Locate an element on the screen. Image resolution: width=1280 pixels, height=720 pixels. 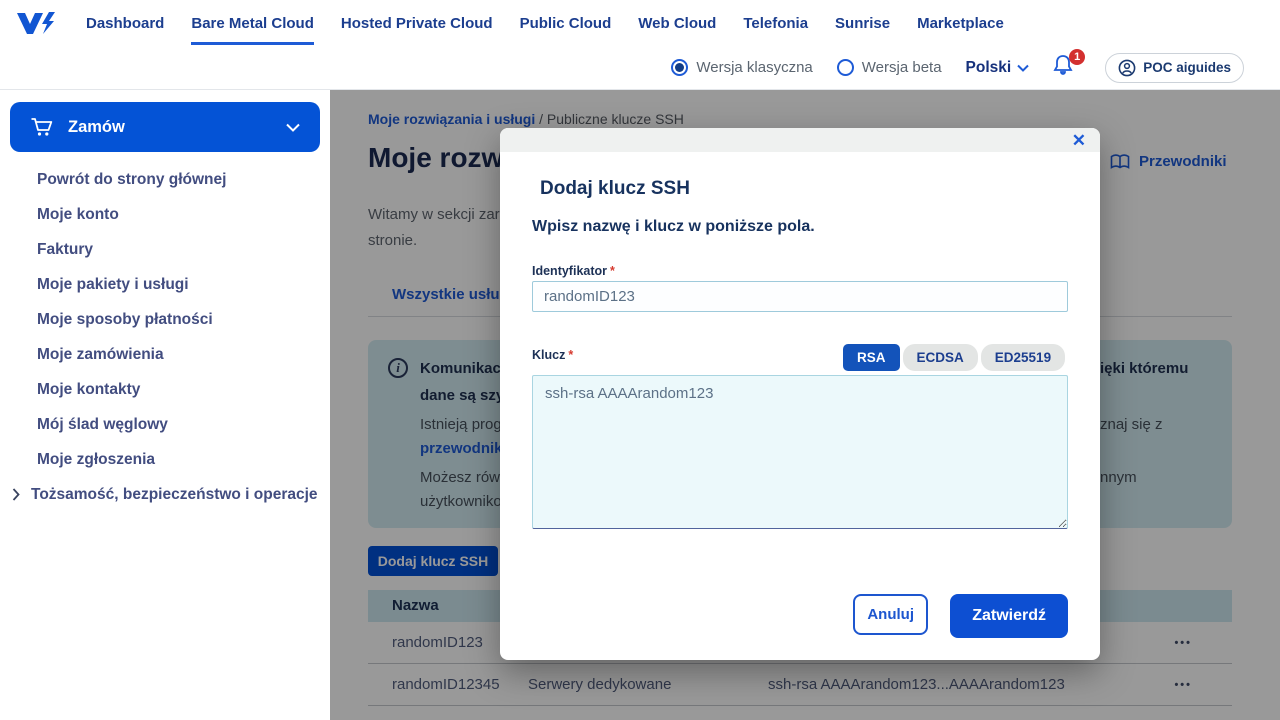
sidebar-item-payment-methods: Moje sposoby płatności is located at coordinates (165, 319).